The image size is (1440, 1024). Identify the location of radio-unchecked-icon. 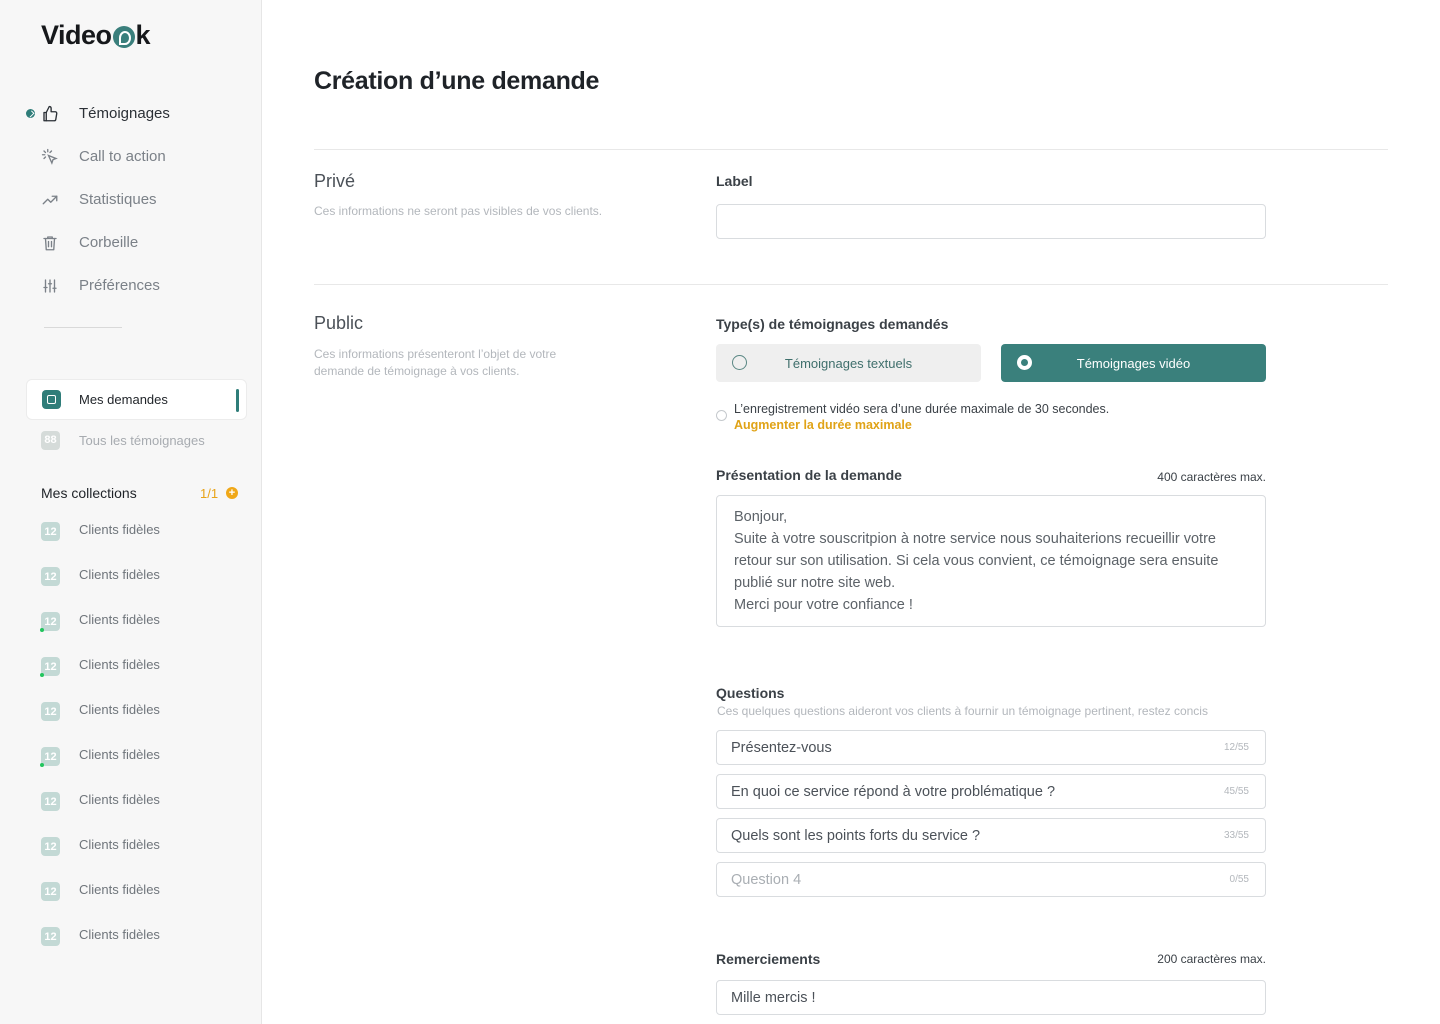
(739, 362).